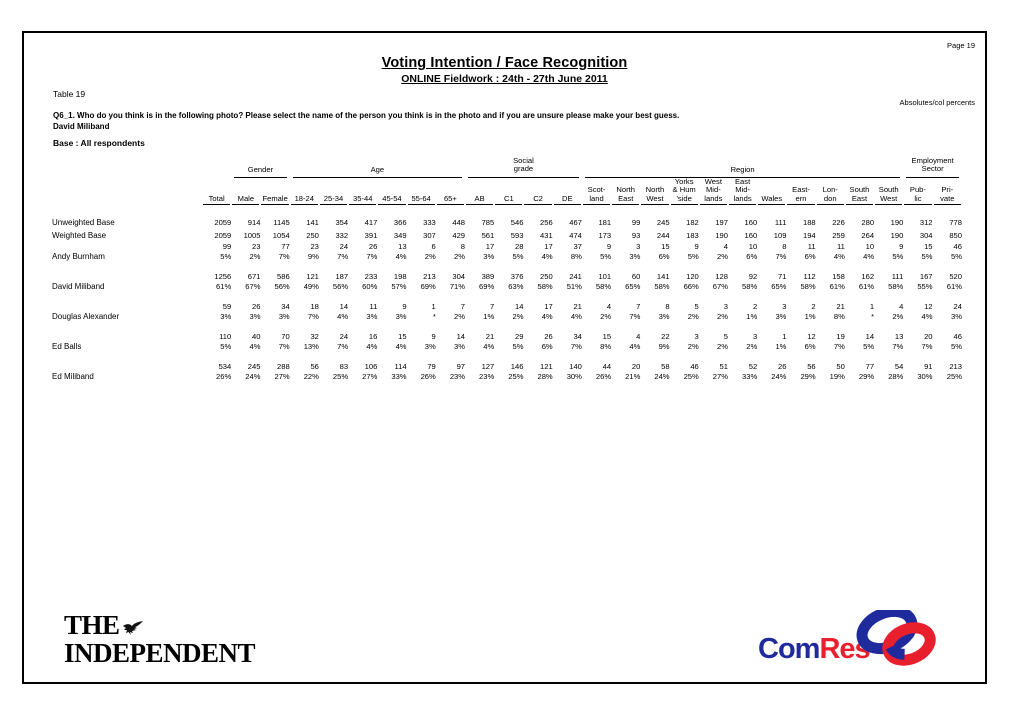  I want to click on cell-andy-burnham-nw-percent: 6%, so click(664, 257).